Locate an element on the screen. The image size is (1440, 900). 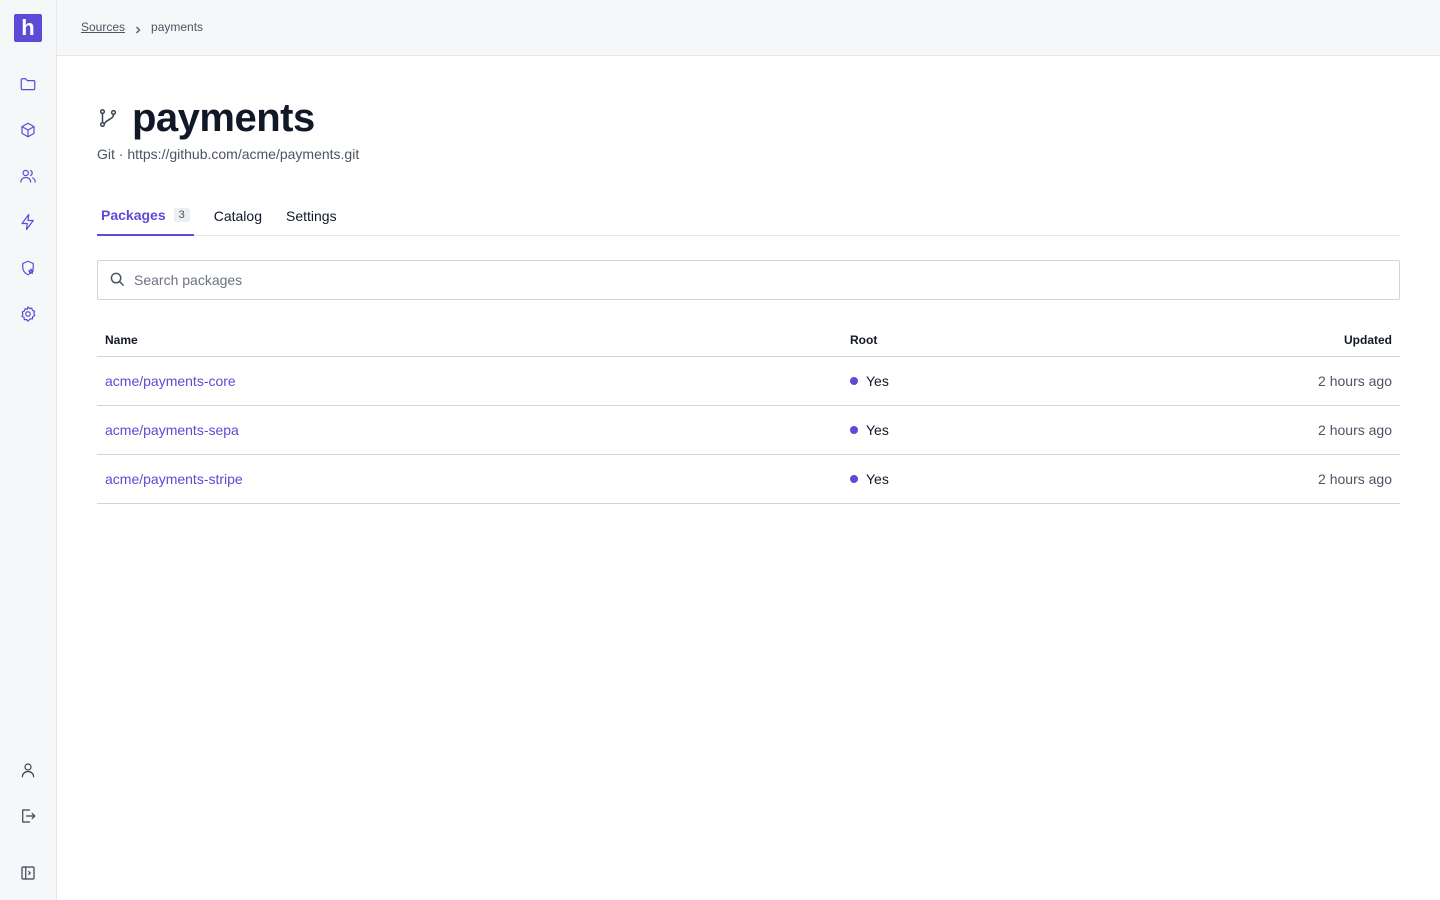
column-header-root: Root is located at coordinates (992, 340).